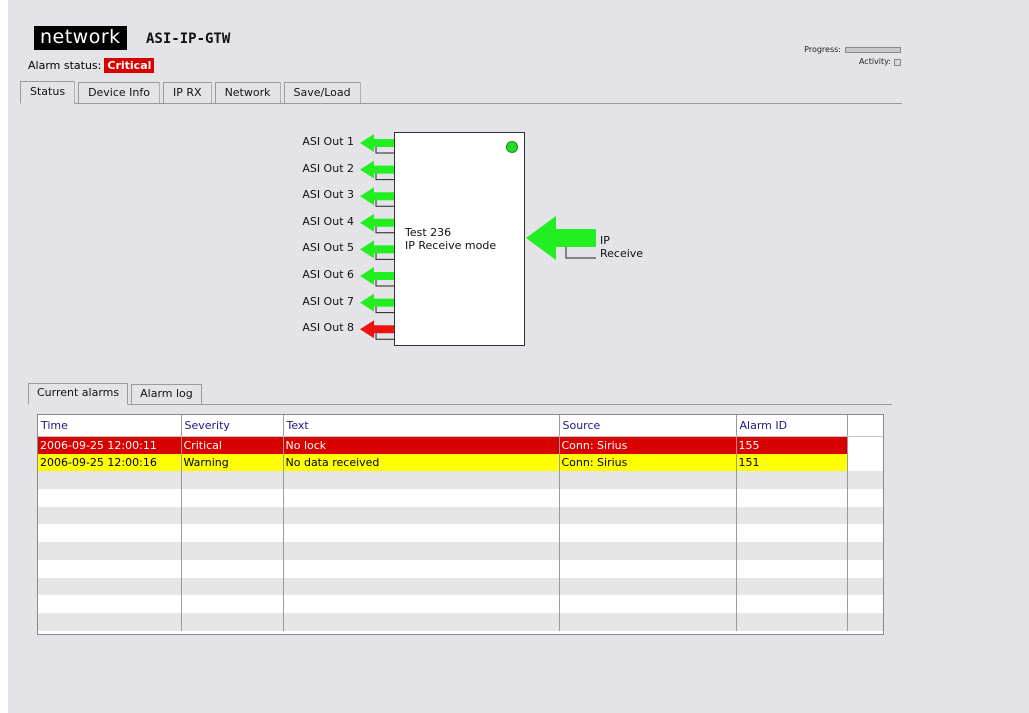  What do you see at coordinates (792, 445) in the screenshot?
I see `alarm-cell-alarm-id: 155` at bounding box center [792, 445].